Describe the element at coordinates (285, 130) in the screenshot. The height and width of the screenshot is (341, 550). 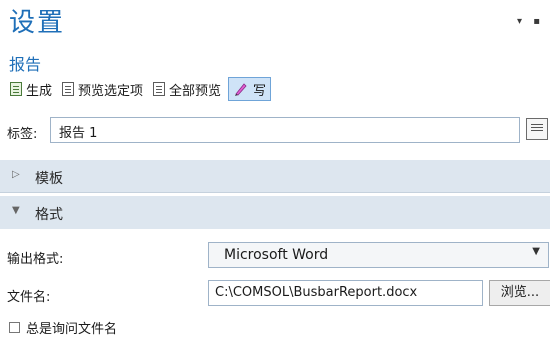
I see `label-input: 报告 1` at that location.